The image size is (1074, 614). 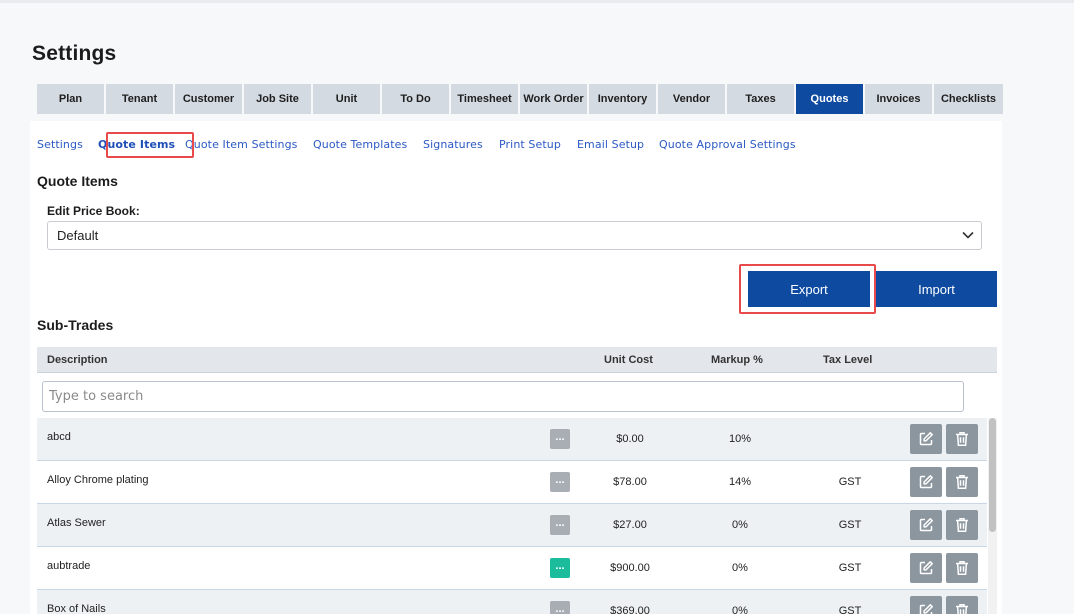 I want to click on row-markup: 10%, so click(x=740, y=439).